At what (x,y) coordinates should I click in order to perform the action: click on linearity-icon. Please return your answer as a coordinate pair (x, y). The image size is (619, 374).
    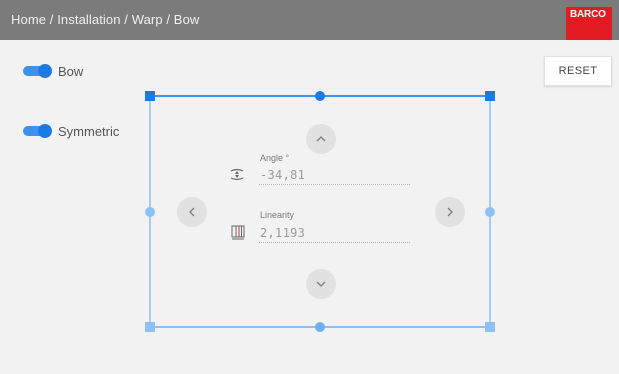
    Looking at the image, I should click on (238, 232).